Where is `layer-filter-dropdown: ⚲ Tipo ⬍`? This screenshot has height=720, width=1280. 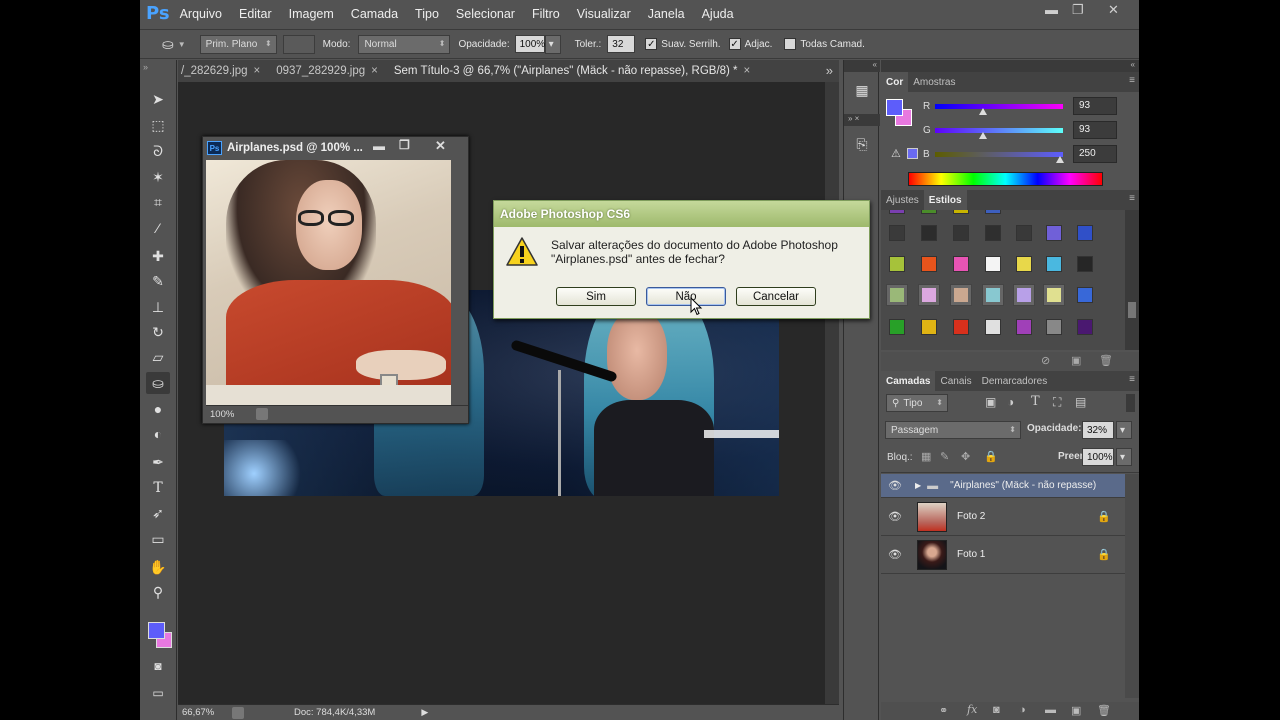 layer-filter-dropdown: ⚲ Tipo ⬍ is located at coordinates (917, 403).